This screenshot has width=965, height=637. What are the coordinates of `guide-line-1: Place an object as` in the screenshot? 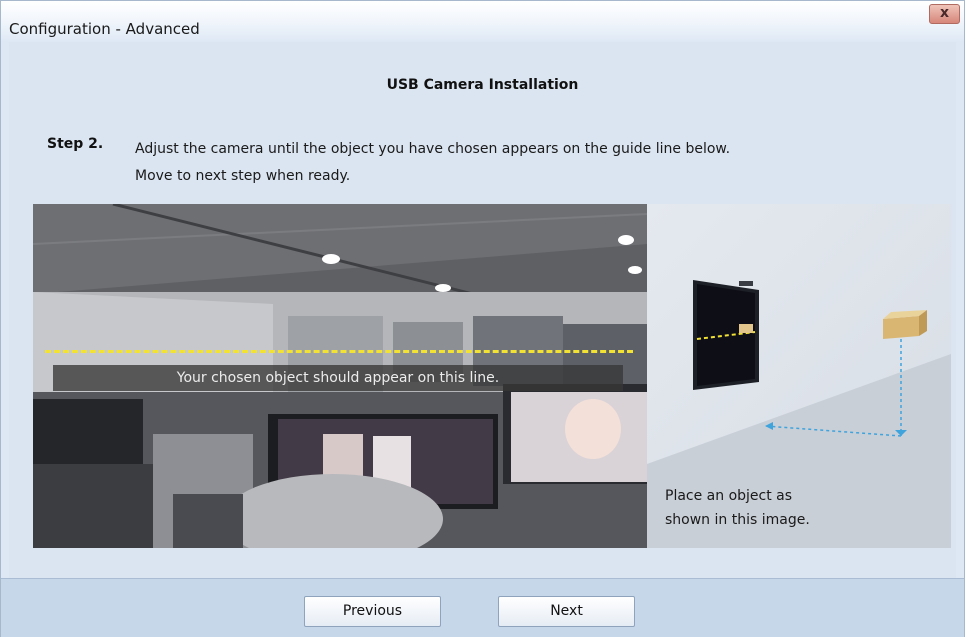 It's located at (729, 496).